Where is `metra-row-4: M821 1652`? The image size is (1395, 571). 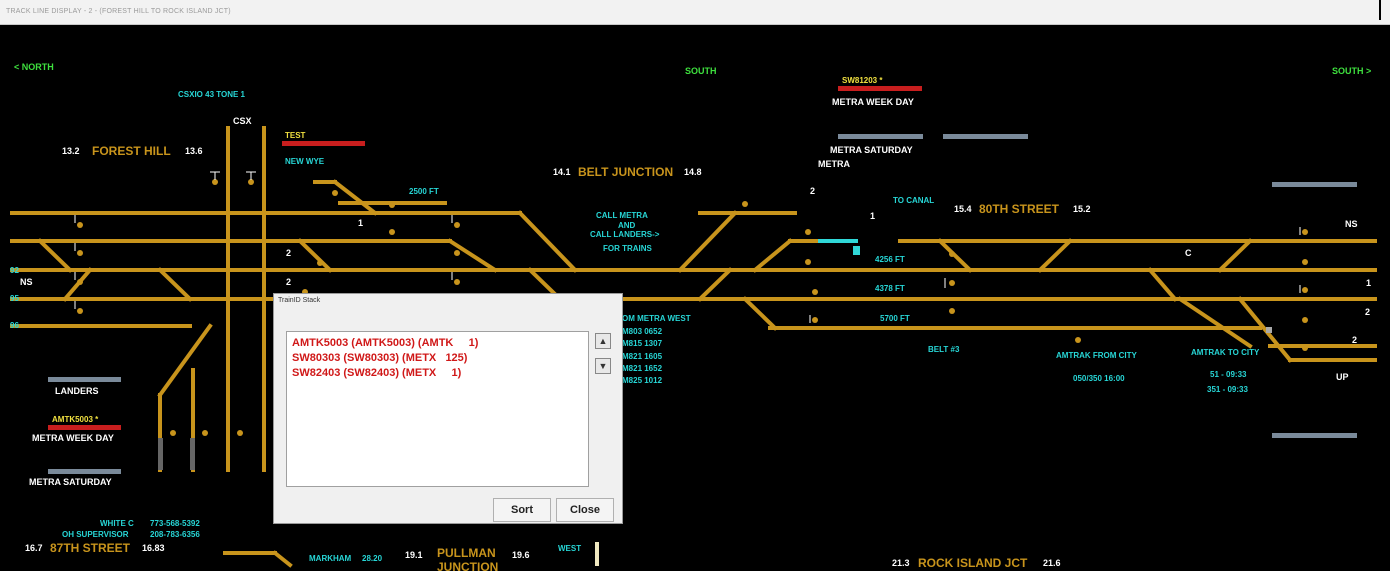 metra-row-4: M821 1652 is located at coordinates (642, 368).